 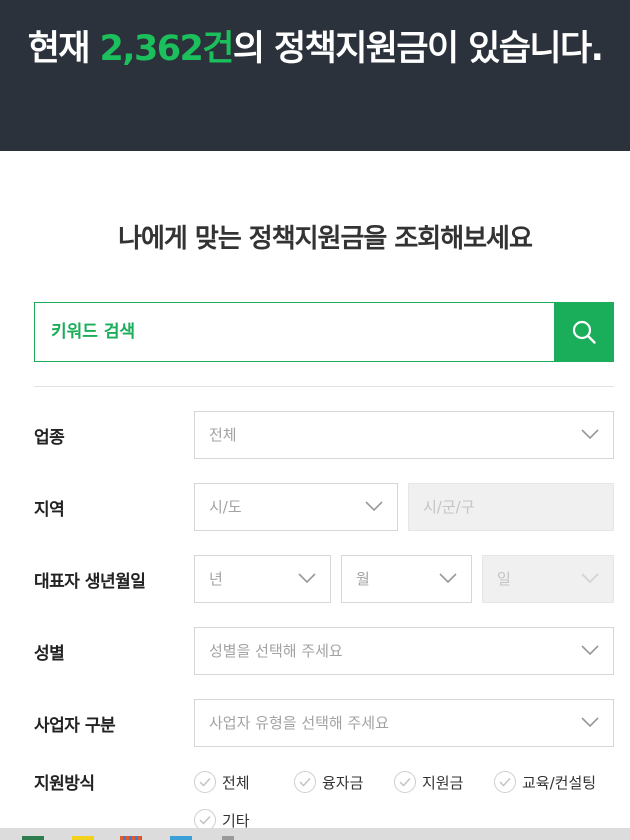 What do you see at coordinates (363, 579) in the screenshot?
I see `birth-month-value: 월` at bounding box center [363, 579].